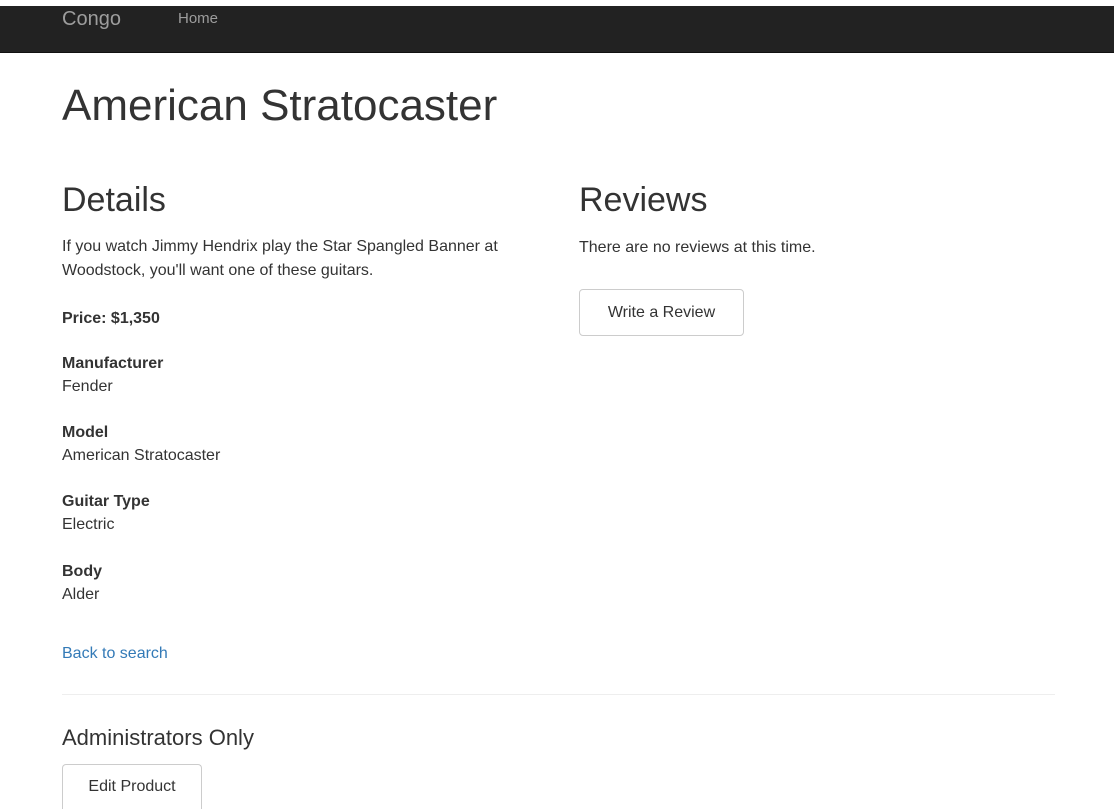 The image size is (1114, 809). What do you see at coordinates (198, 19) in the screenshot?
I see `nav-home-link: Home` at bounding box center [198, 19].